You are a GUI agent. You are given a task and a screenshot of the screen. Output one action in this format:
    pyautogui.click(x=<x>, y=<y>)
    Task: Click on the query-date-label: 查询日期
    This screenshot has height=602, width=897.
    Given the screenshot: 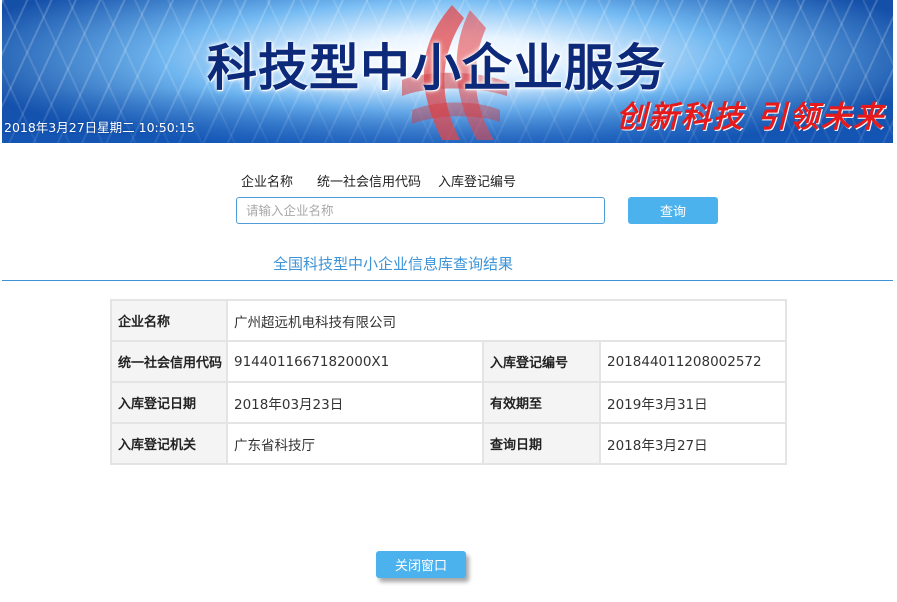 What is the action you would take?
    pyautogui.click(x=541, y=443)
    